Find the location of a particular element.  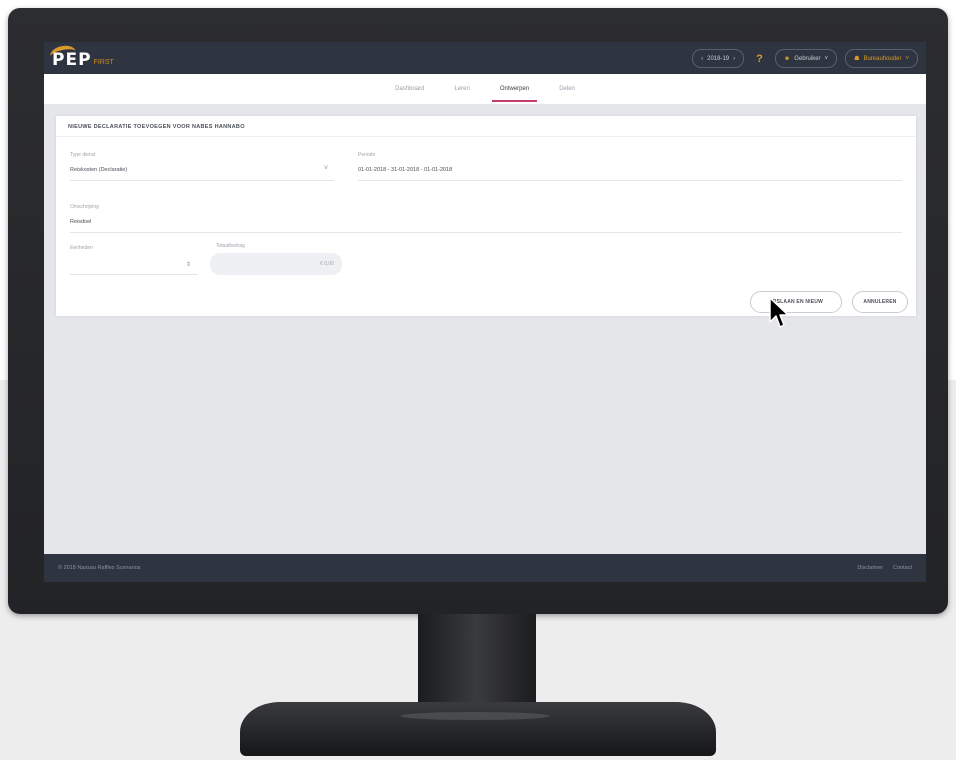

tab-leren: Leren is located at coordinates (461, 89).